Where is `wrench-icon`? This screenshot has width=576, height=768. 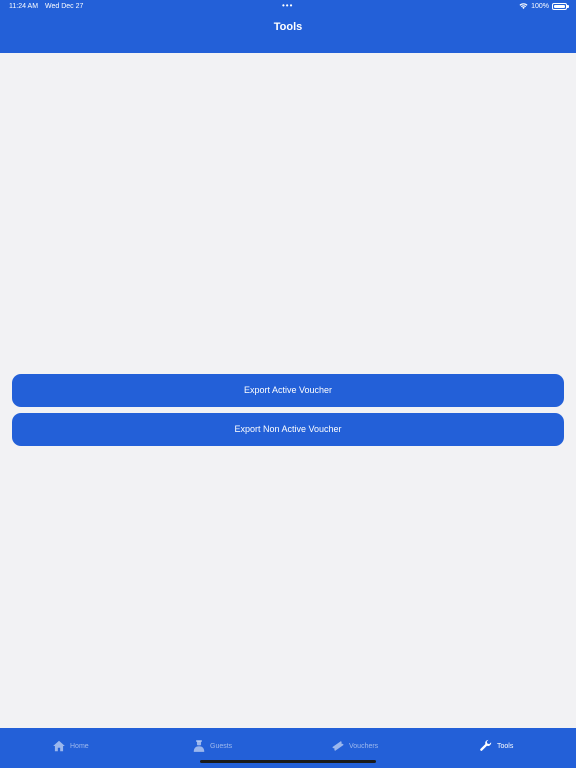 wrench-icon is located at coordinates (486, 745).